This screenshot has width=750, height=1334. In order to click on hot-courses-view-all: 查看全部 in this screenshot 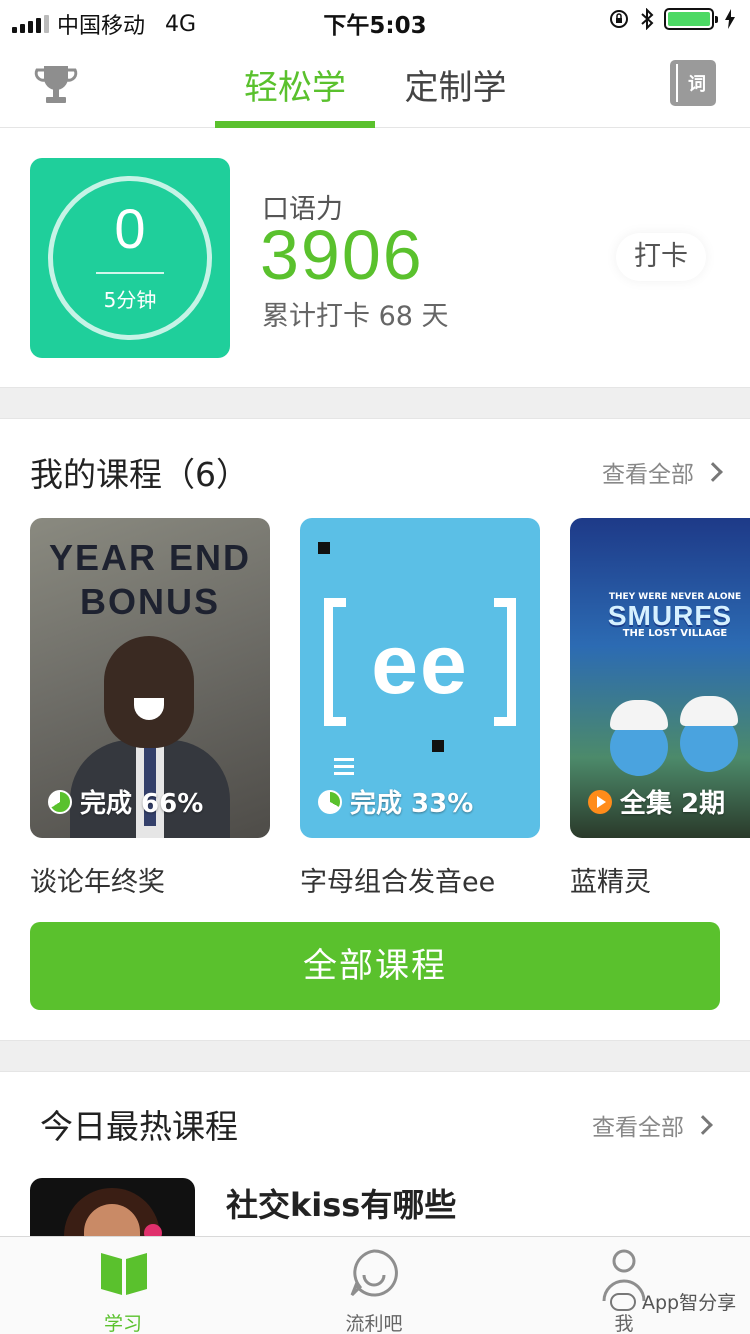, I will do `click(652, 1125)`.